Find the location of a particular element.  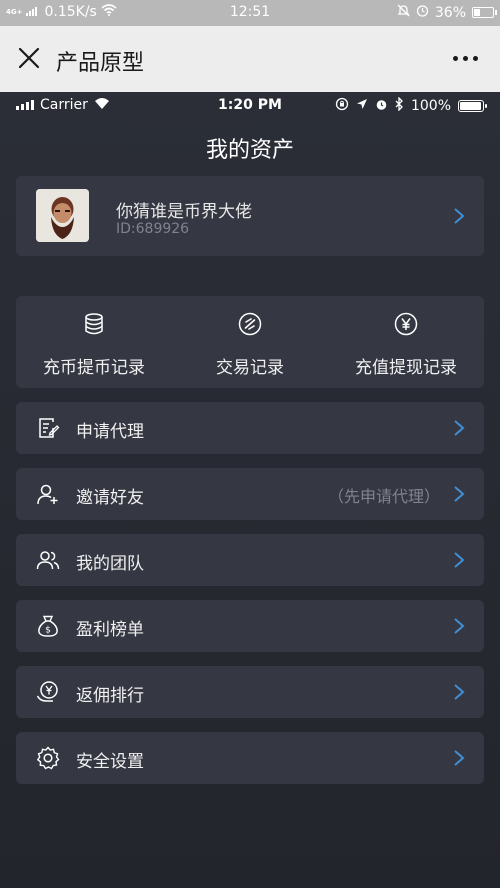

menu-item-label: 申请代理 is located at coordinates (110, 432).